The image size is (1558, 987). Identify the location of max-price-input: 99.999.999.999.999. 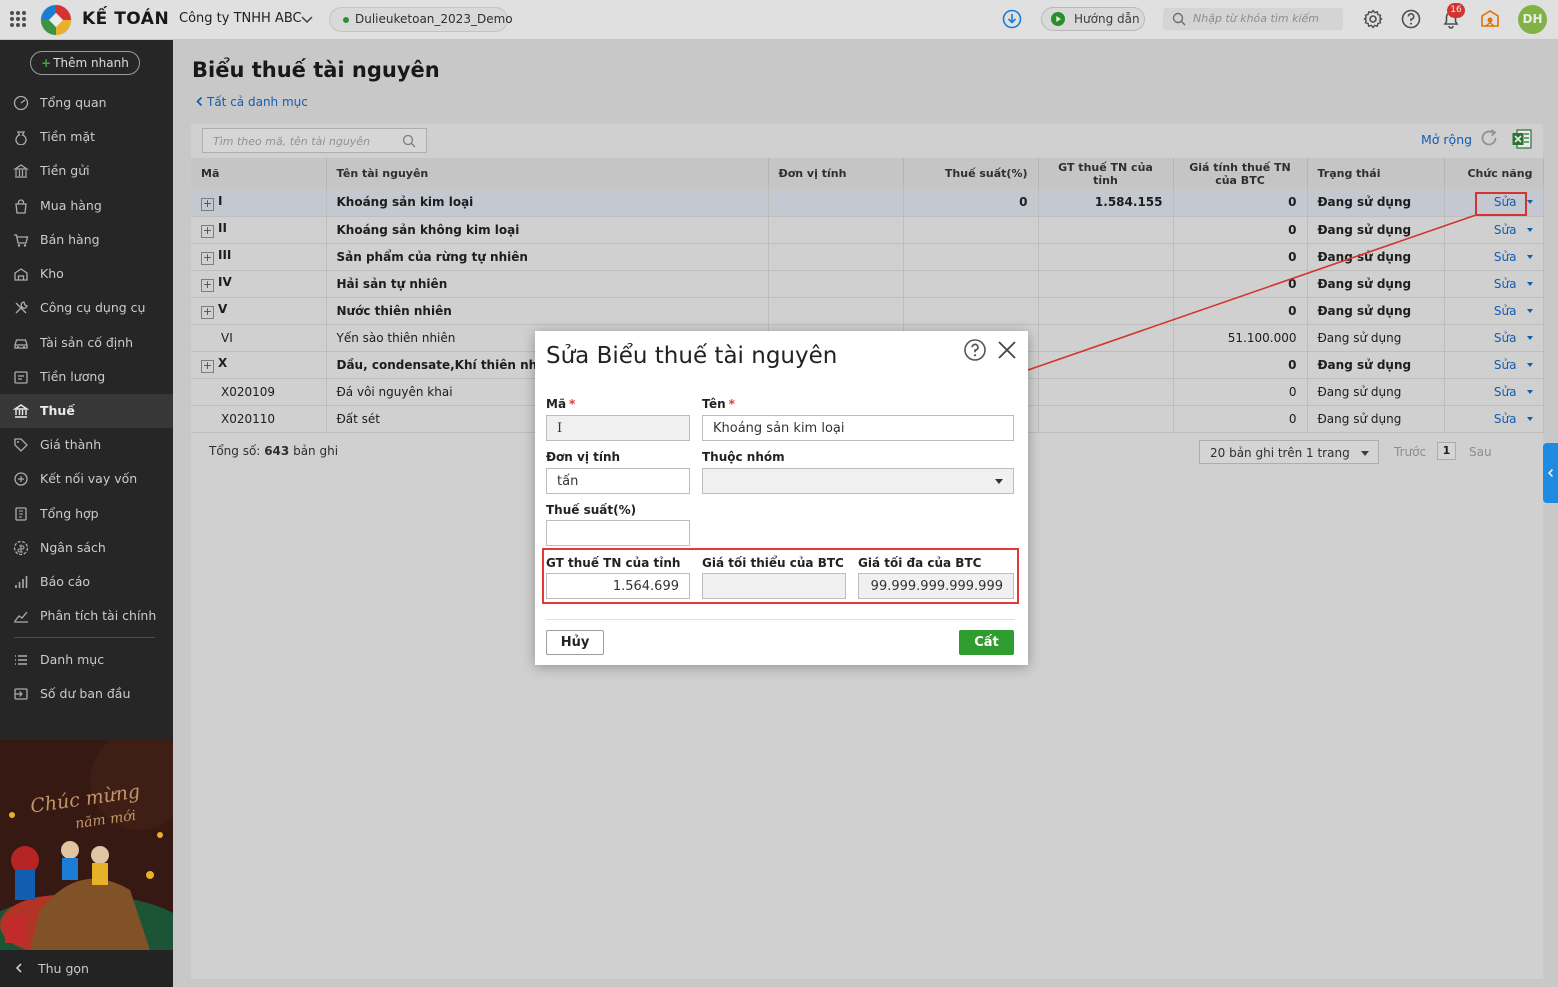
(936, 586).